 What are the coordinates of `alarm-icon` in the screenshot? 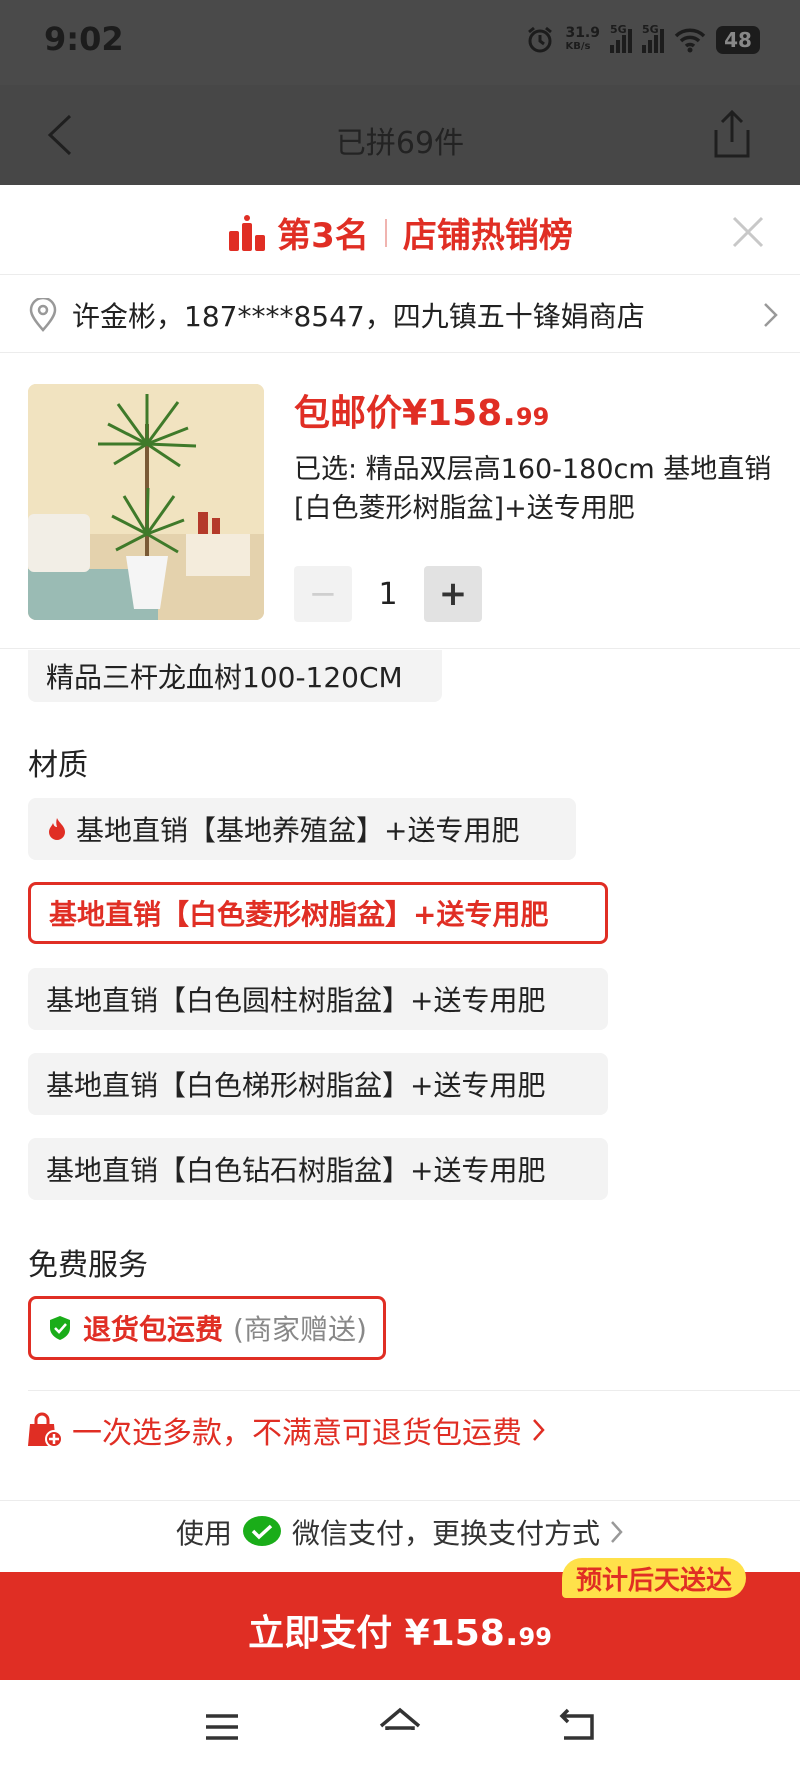 It's located at (540, 39).